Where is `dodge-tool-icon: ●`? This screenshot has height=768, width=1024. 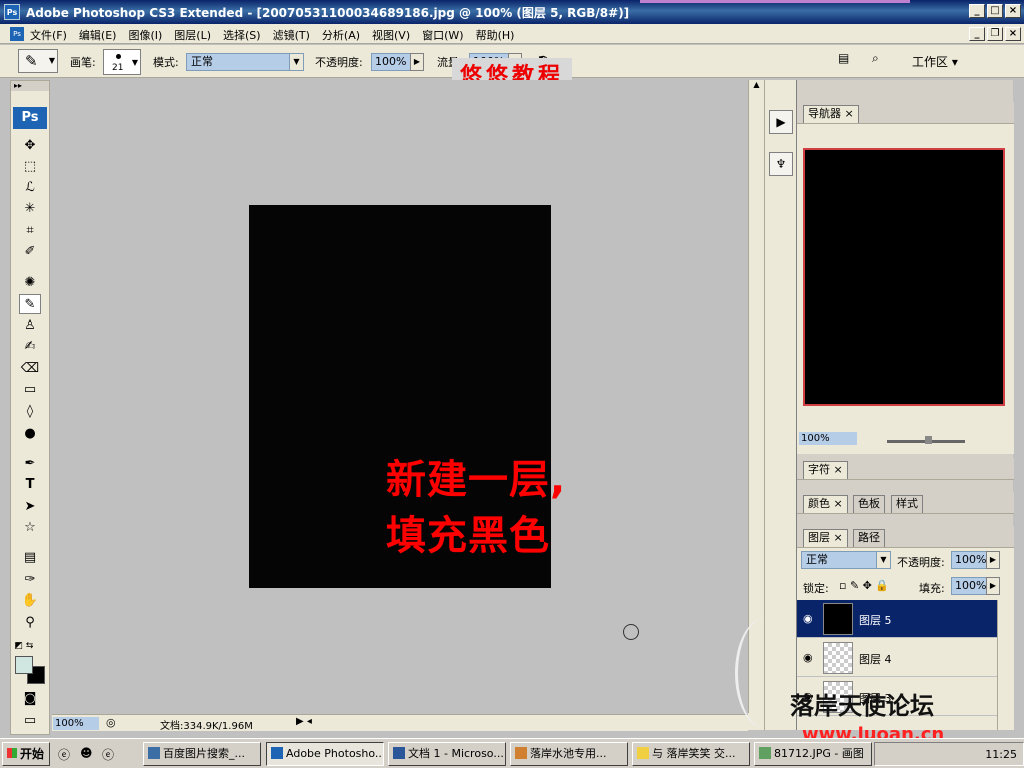 dodge-tool-icon: ● is located at coordinates (30, 434).